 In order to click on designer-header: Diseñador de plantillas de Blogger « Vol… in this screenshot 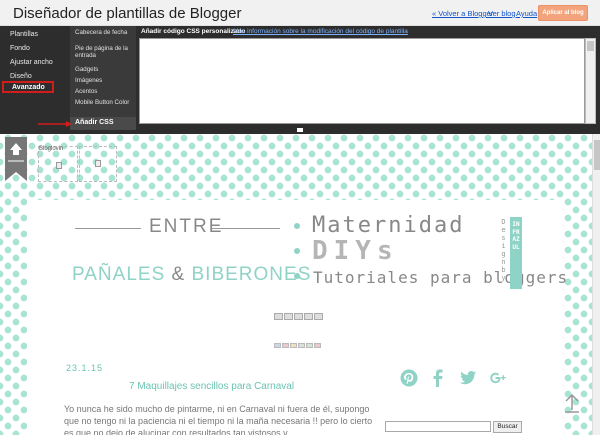, I will do `click(300, 13)`.